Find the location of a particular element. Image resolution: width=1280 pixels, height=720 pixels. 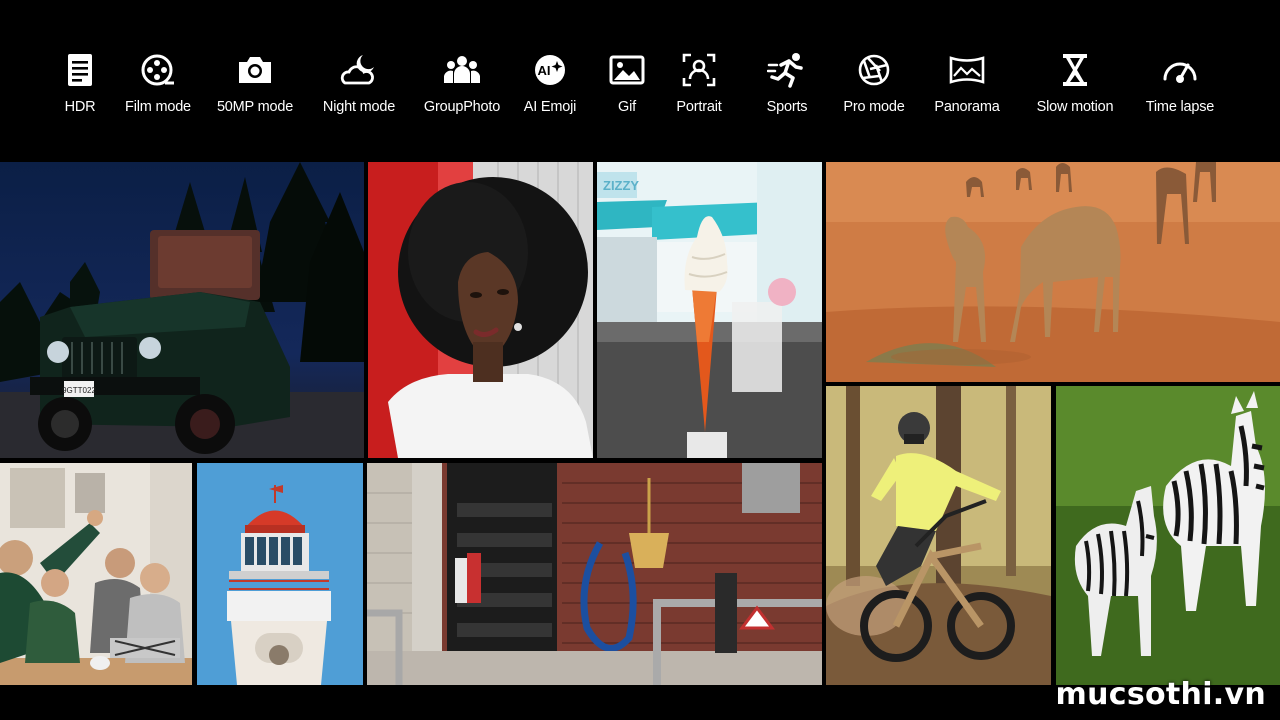

photo-friends-group is located at coordinates (96, 574).